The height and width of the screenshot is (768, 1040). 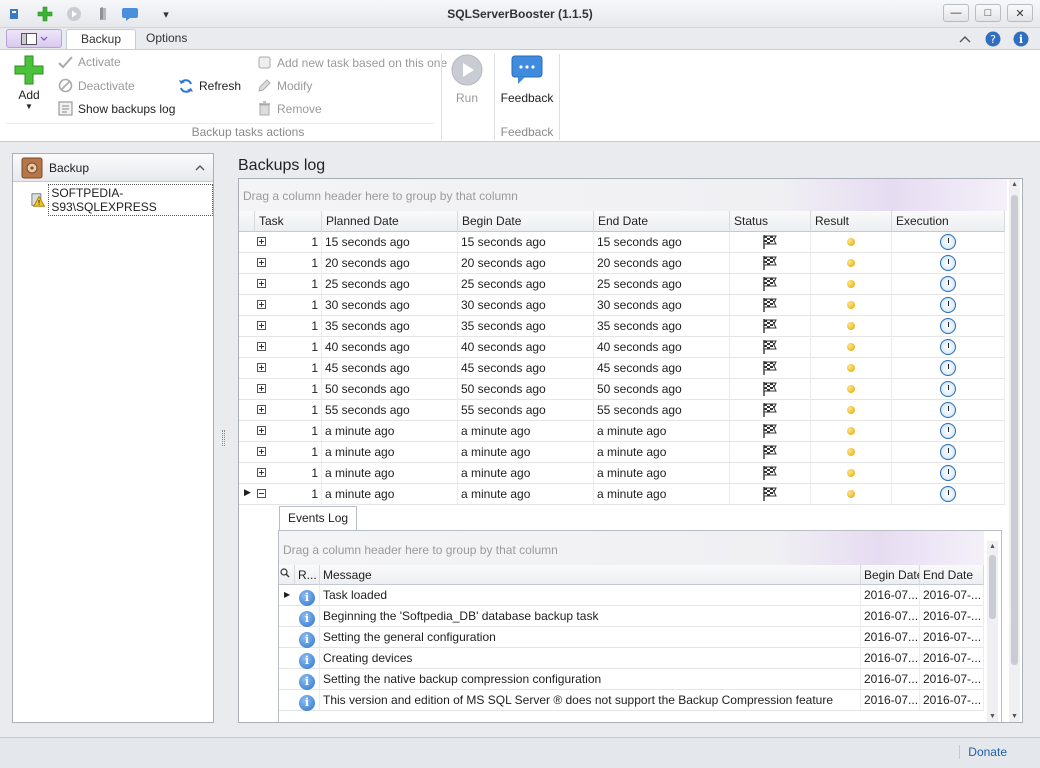 What do you see at coordinates (101, 39) in the screenshot?
I see `tab-backup: Backup` at bounding box center [101, 39].